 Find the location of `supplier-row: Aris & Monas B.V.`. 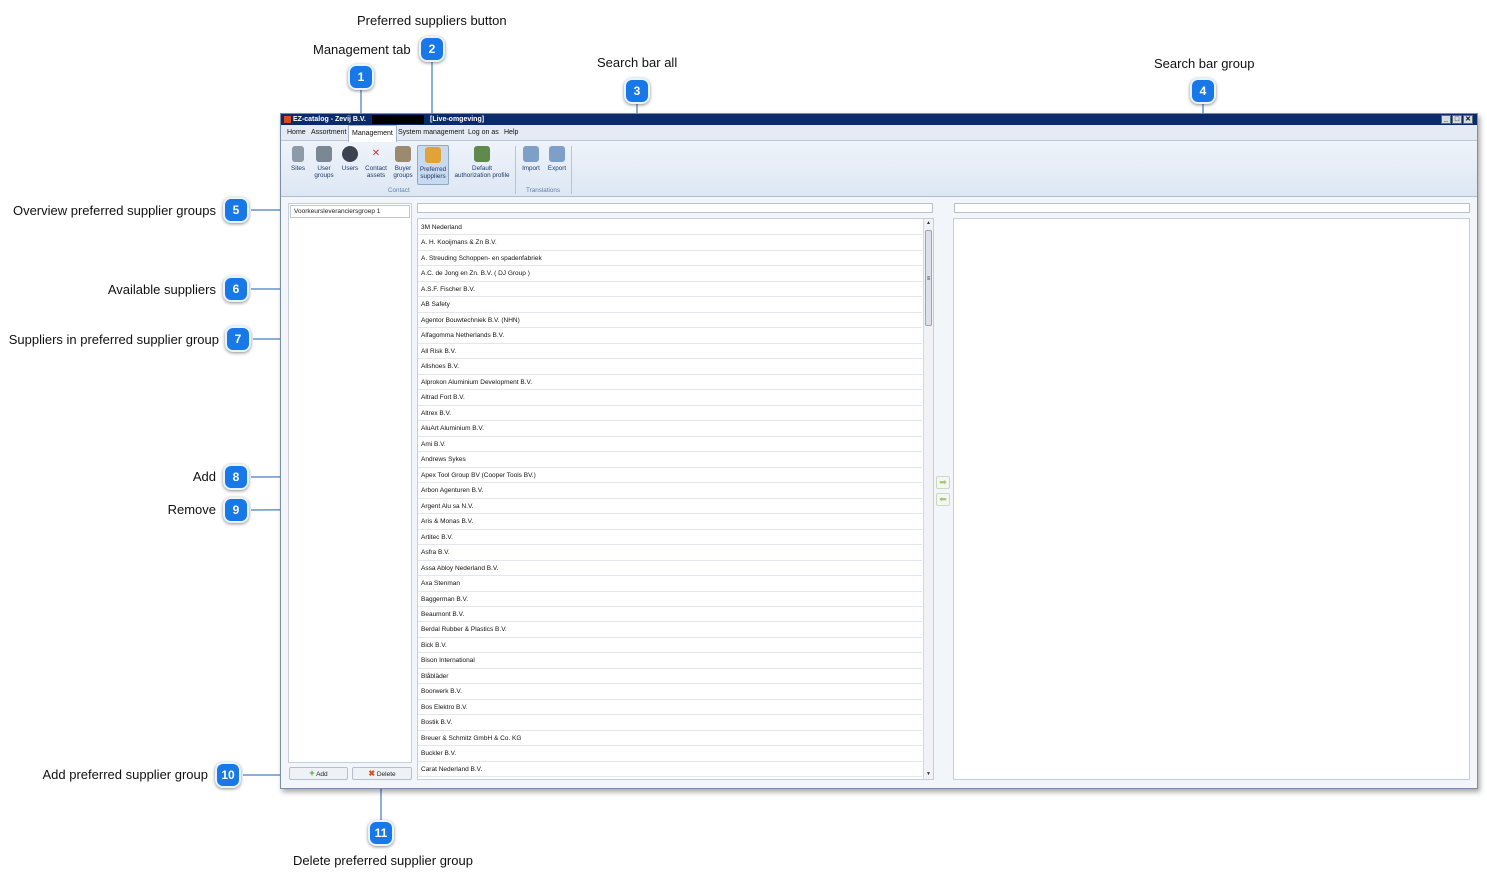

supplier-row: Aris & Monas B.V. is located at coordinates (670, 522).